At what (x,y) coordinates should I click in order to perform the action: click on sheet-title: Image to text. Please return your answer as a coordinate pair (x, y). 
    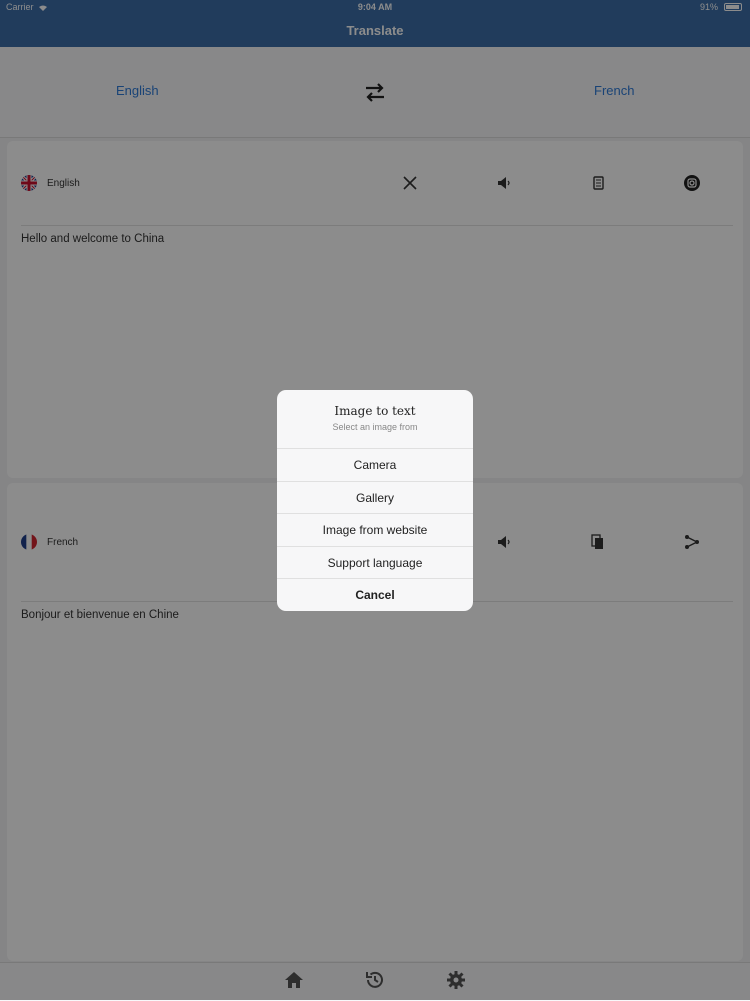
    Looking at the image, I should click on (375, 411).